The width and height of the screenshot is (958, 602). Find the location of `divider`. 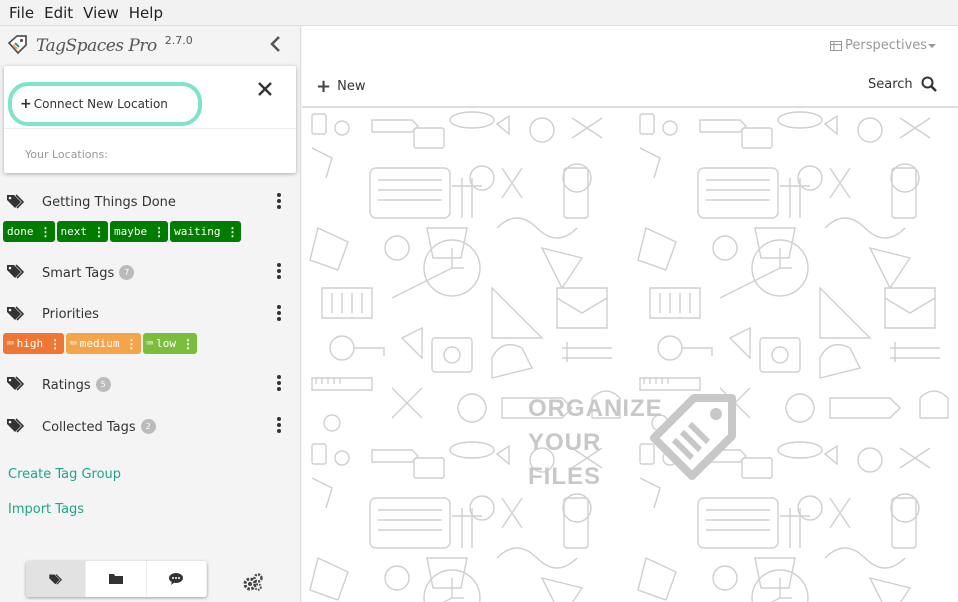

divider is located at coordinates (150, 128).